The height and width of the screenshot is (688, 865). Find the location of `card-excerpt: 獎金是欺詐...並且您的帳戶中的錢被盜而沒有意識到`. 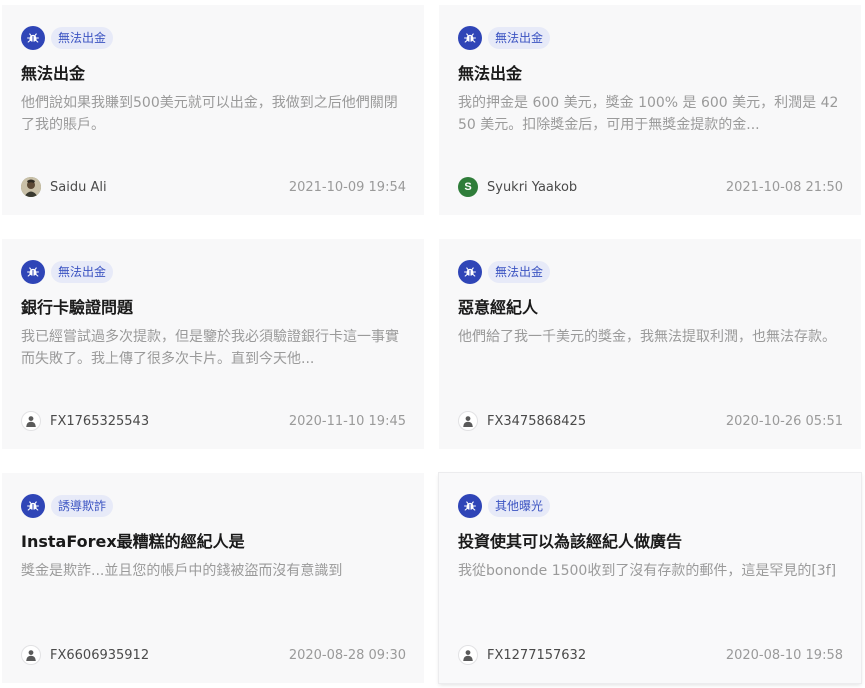

card-excerpt: 獎金是欺詐...並且您的帳戶中的錢被盜而沒有意識到 is located at coordinates (182, 571).